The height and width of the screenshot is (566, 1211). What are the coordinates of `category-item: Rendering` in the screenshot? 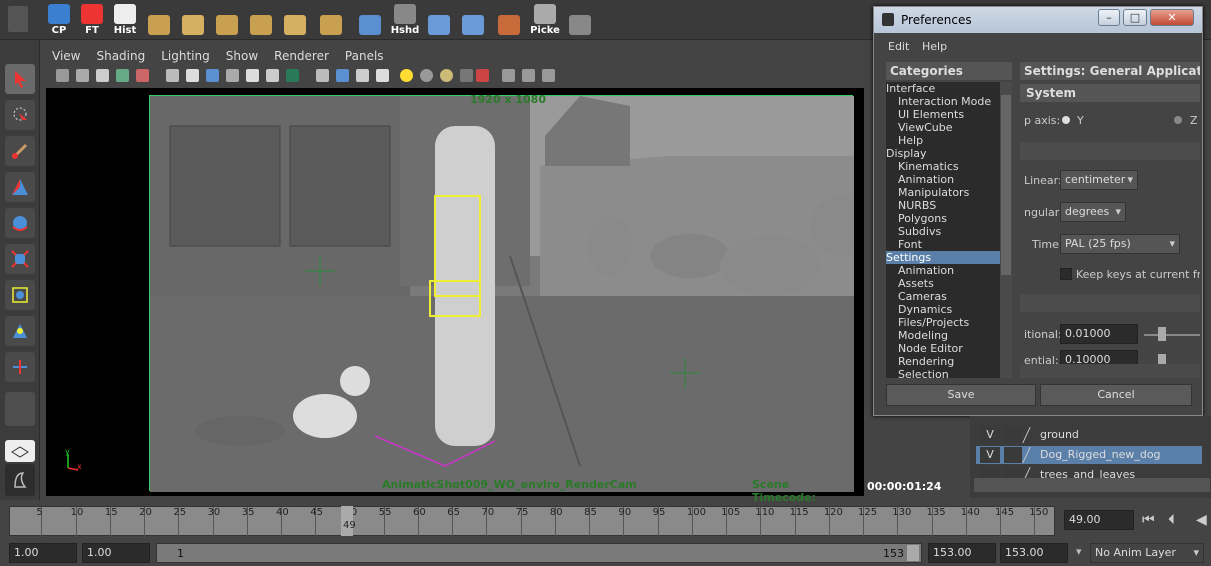 It's located at (943, 361).